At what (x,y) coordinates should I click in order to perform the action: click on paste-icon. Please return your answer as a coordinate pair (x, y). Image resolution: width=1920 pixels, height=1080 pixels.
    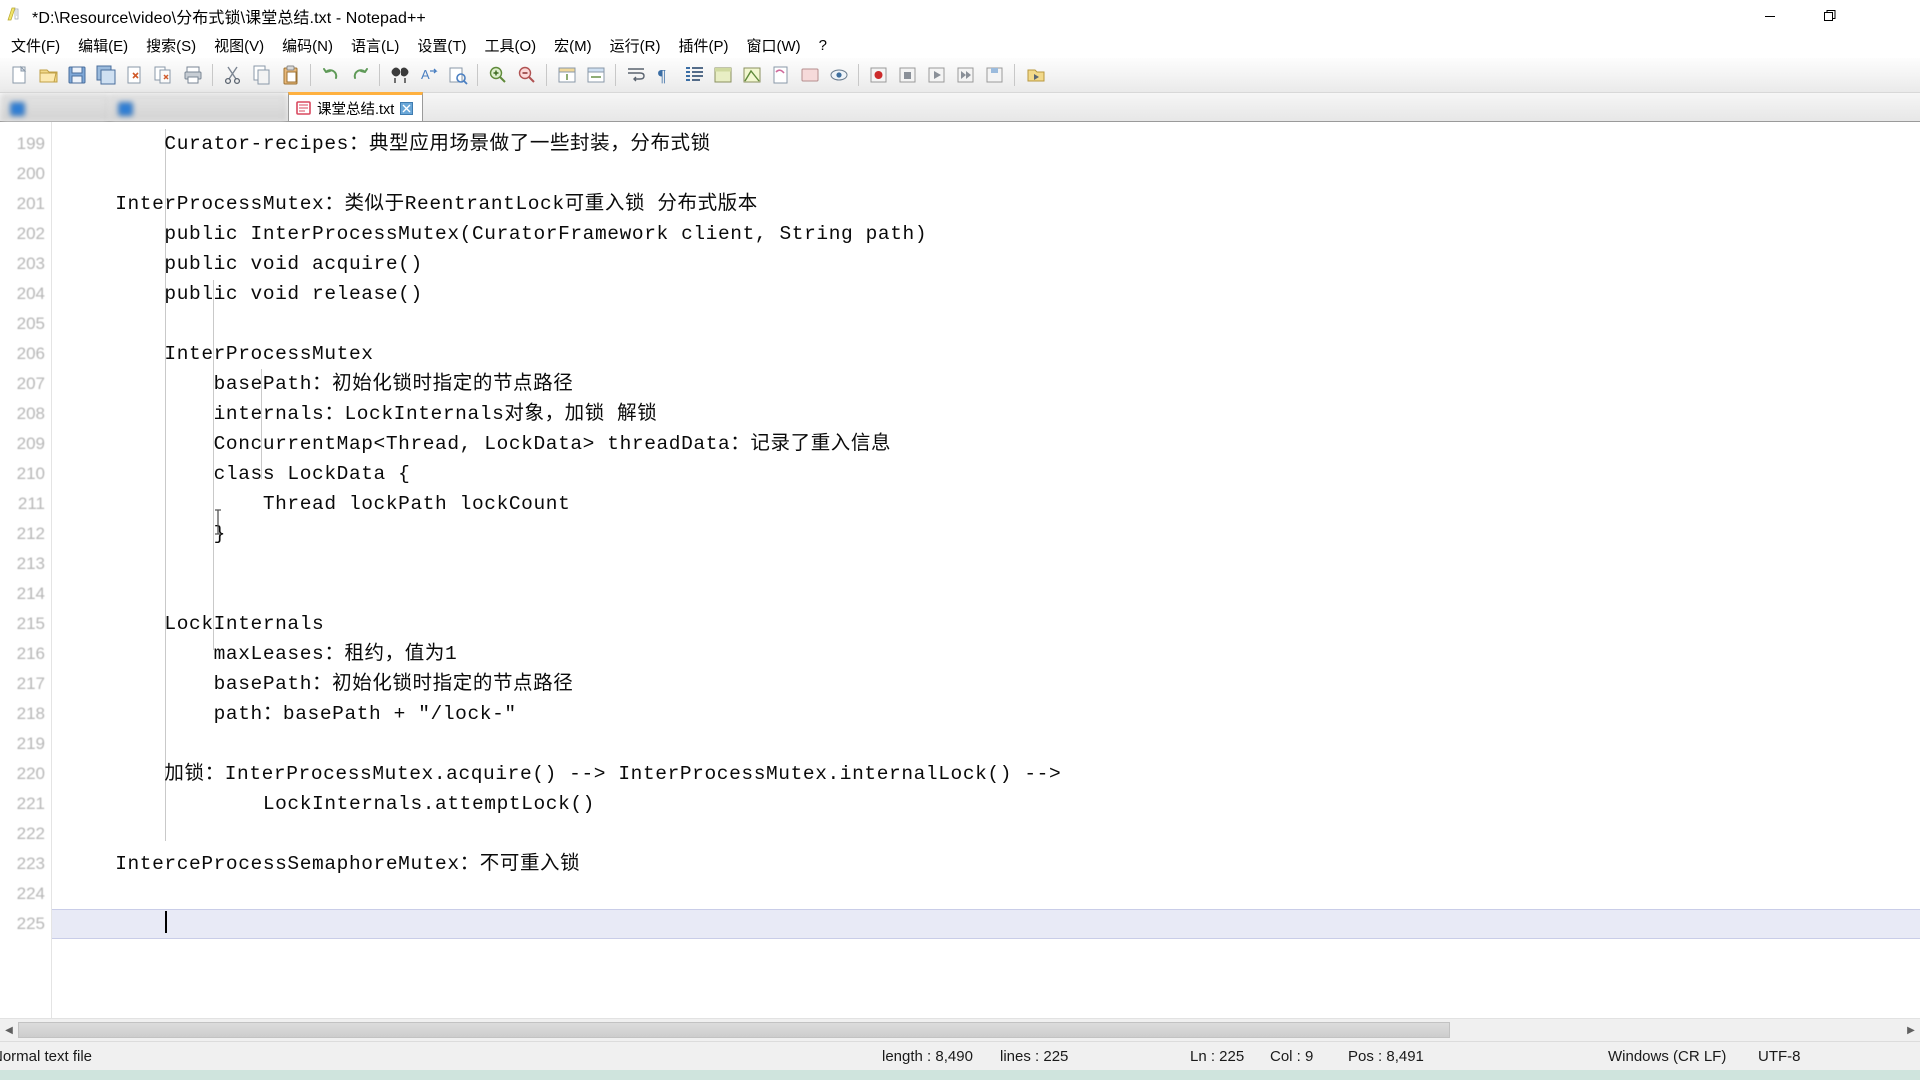
    Looking at the image, I should click on (290, 75).